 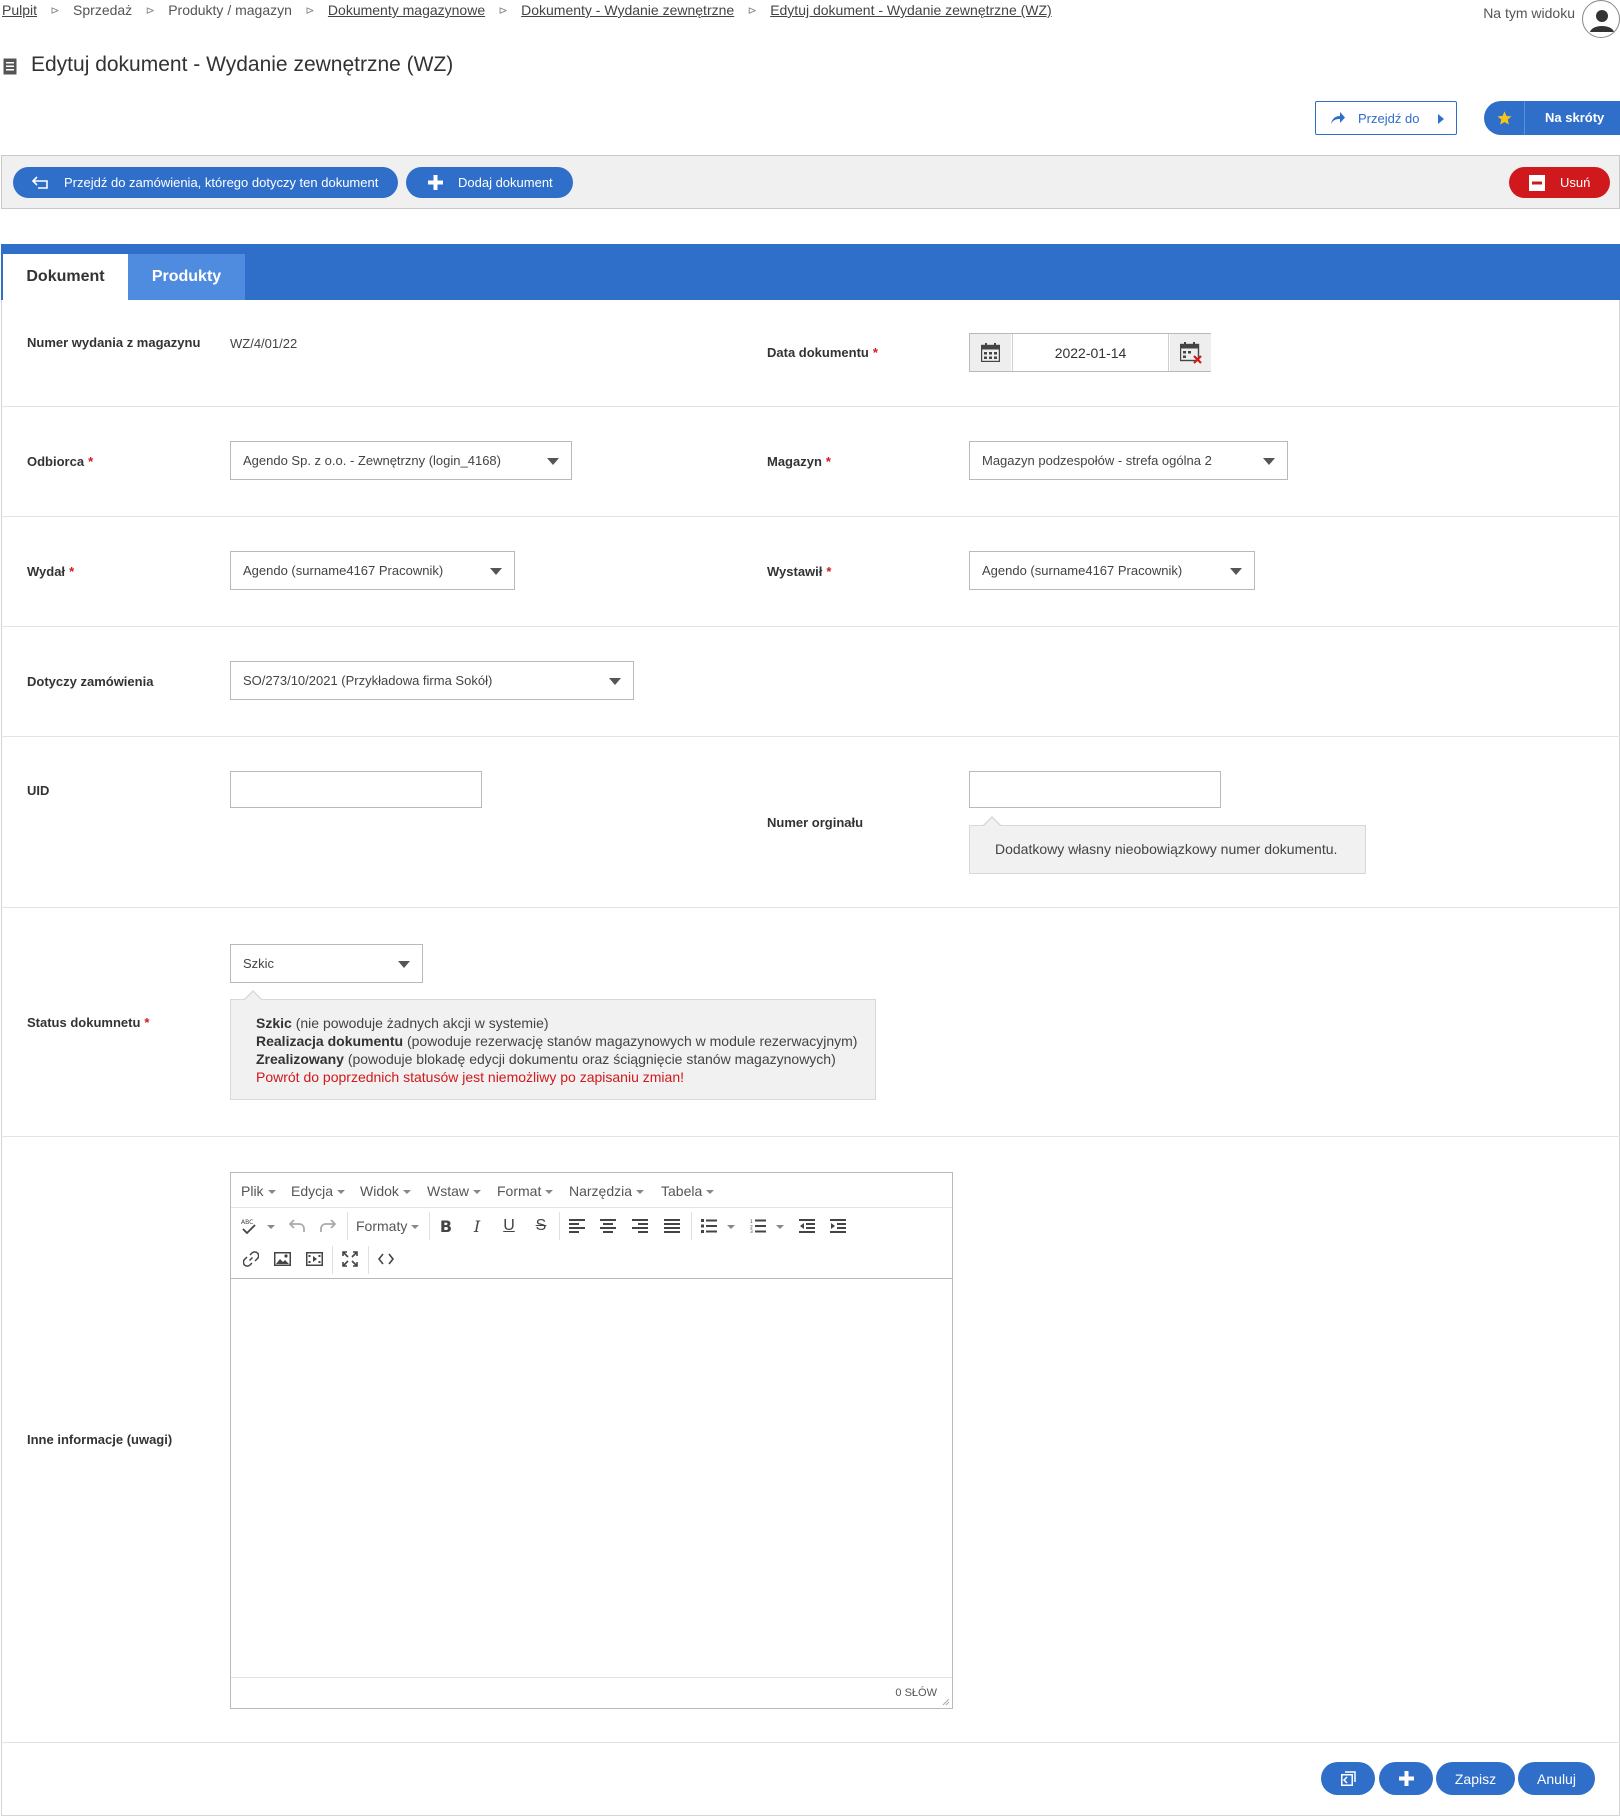 I want to click on plus-icon, so click(x=1406, y=1778).